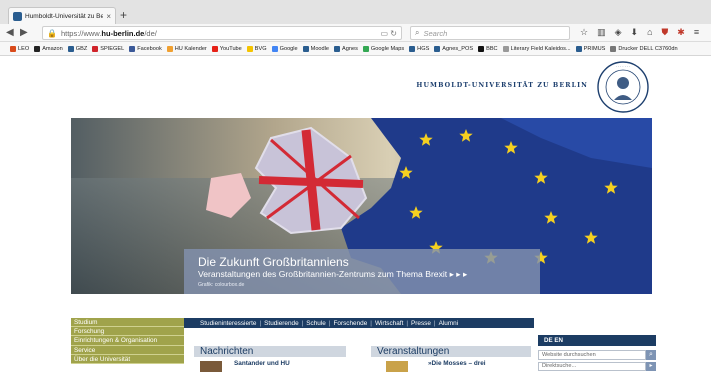  I want to click on bookmark-item: Agnes, so click(346, 48).